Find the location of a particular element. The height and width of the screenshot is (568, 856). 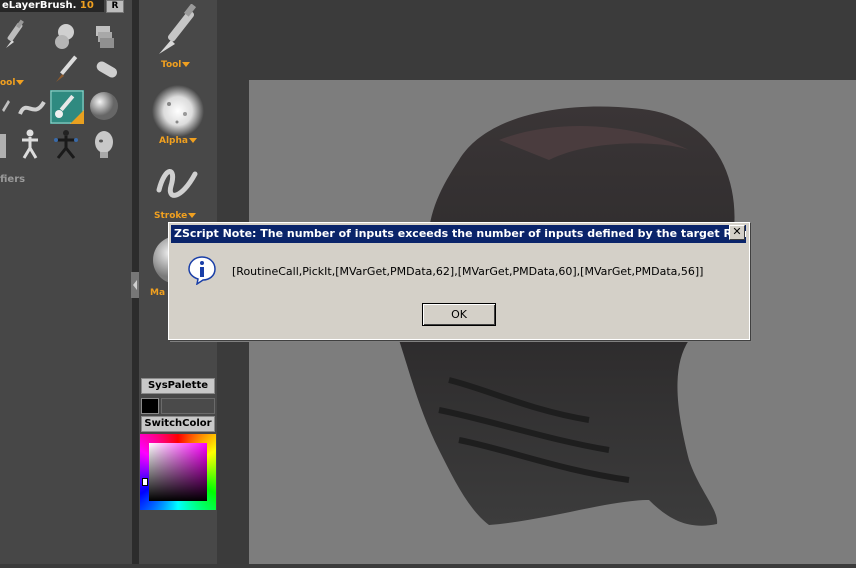

main-color-swatch is located at coordinates (150, 406).